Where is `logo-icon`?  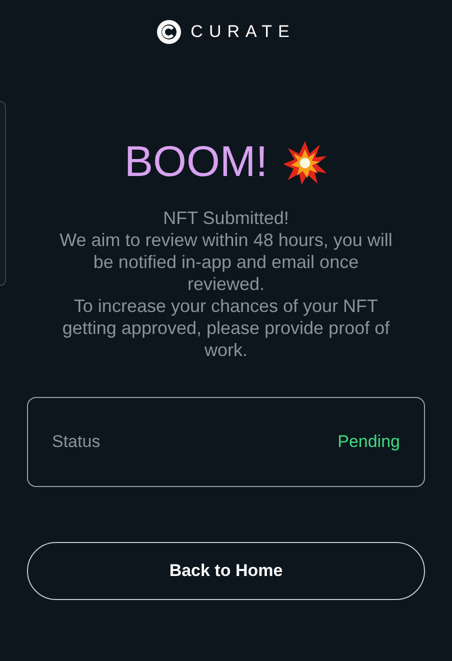
logo-icon is located at coordinates (168, 32).